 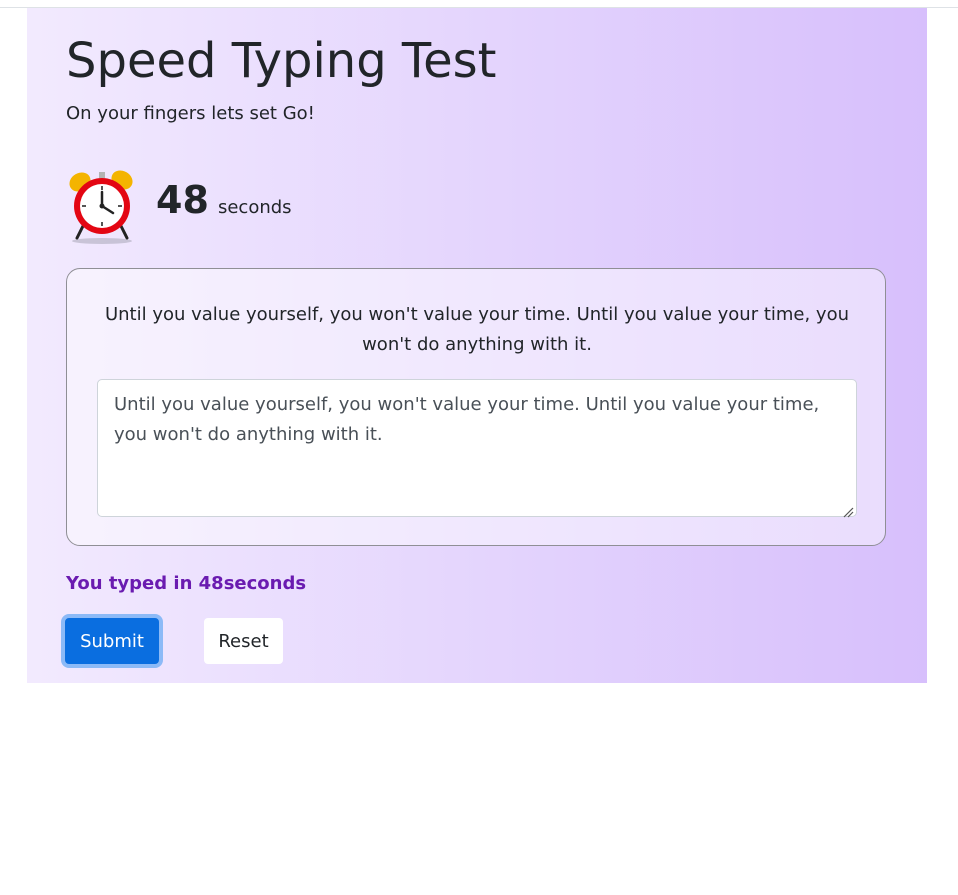 I want to click on reset-button: Reset, so click(x=243, y=641).